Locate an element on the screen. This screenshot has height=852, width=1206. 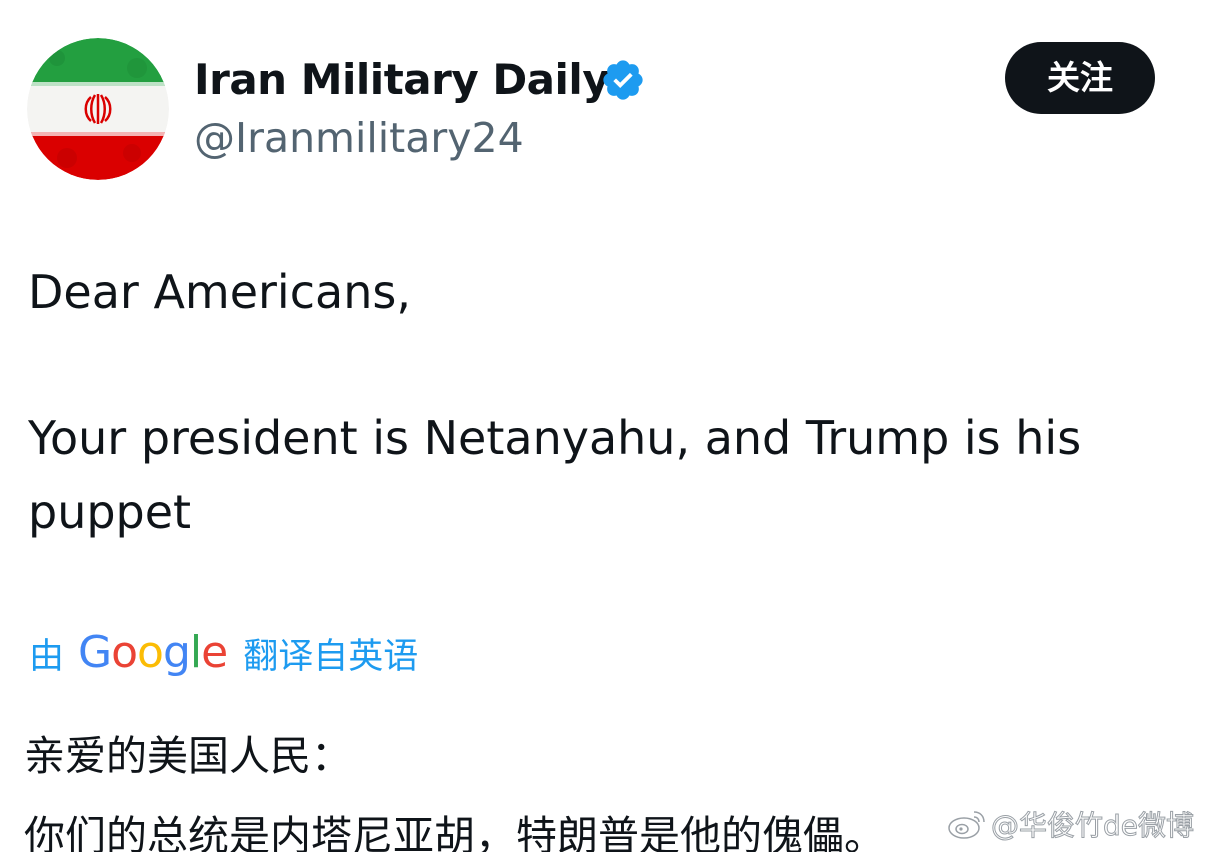
translation-link: 由 Google 翻译自英语 is located at coordinates (223, 653).